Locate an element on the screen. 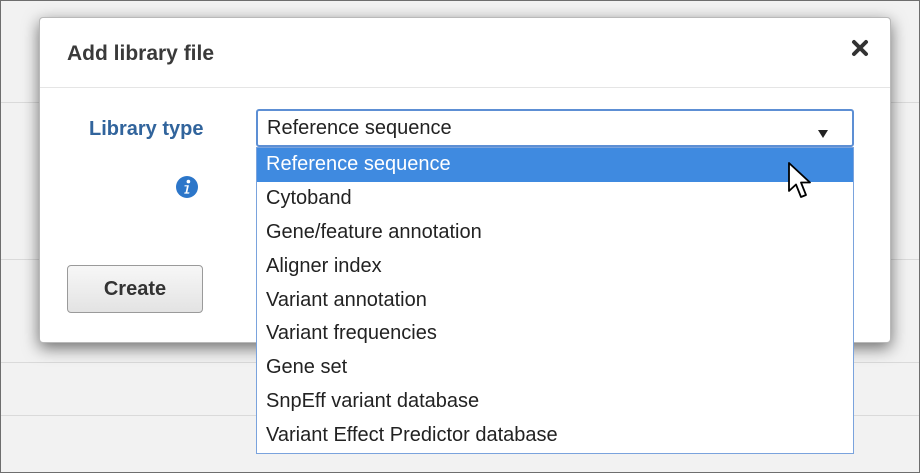  library-type-select: Reference sequence is located at coordinates (555, 128).